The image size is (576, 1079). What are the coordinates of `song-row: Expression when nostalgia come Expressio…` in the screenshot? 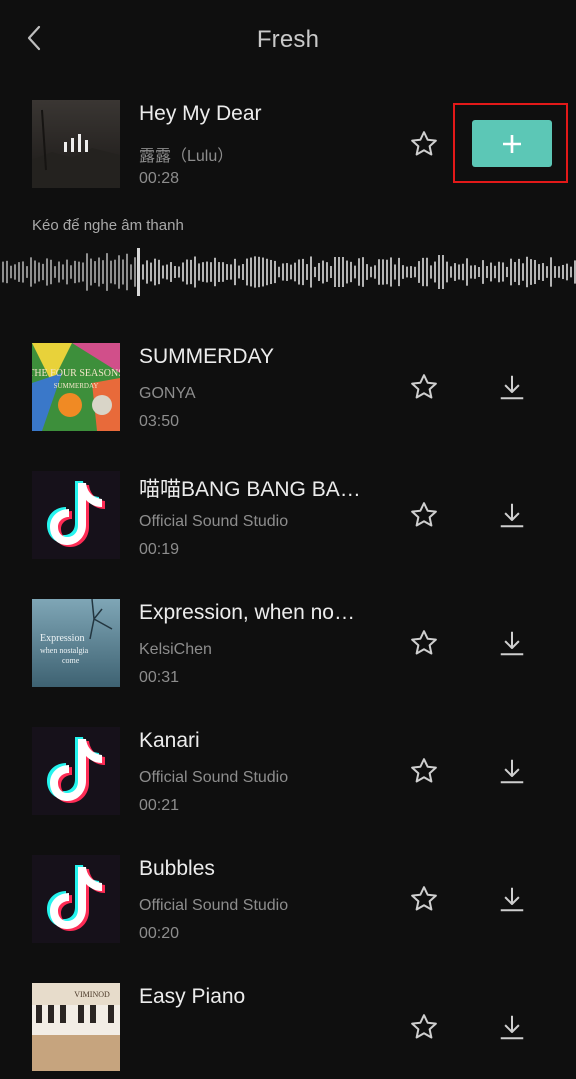 It's located at (288, 647).